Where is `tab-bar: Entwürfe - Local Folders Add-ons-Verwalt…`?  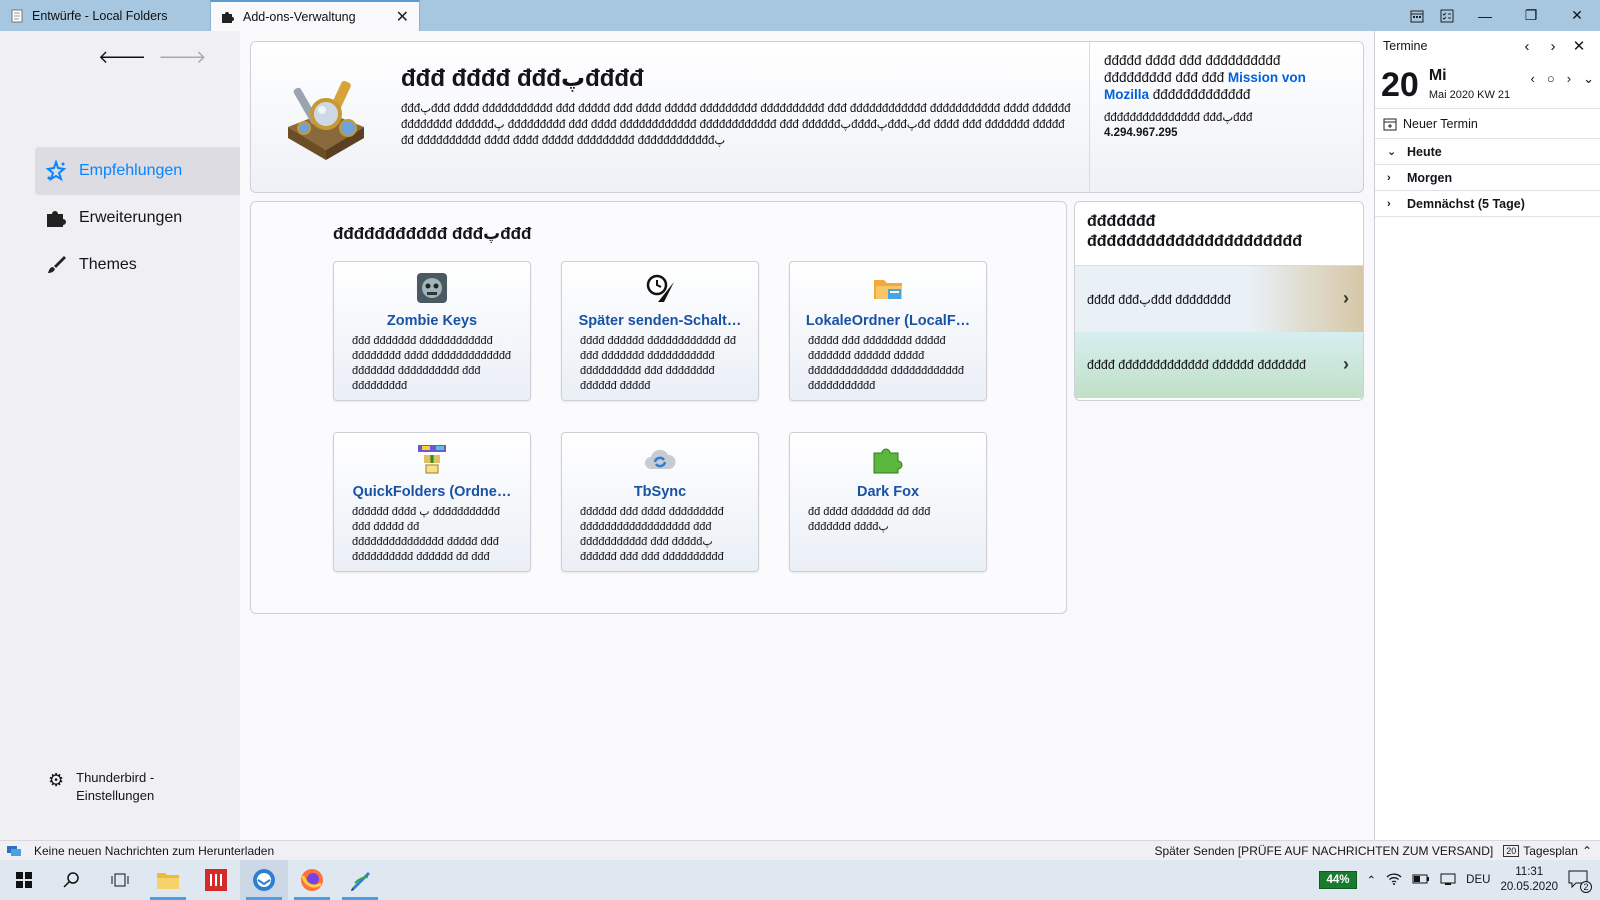
tab-bar: Entwürfe - Local Folders Add-ons-Verwalt… is located at coordinates (800, 15).